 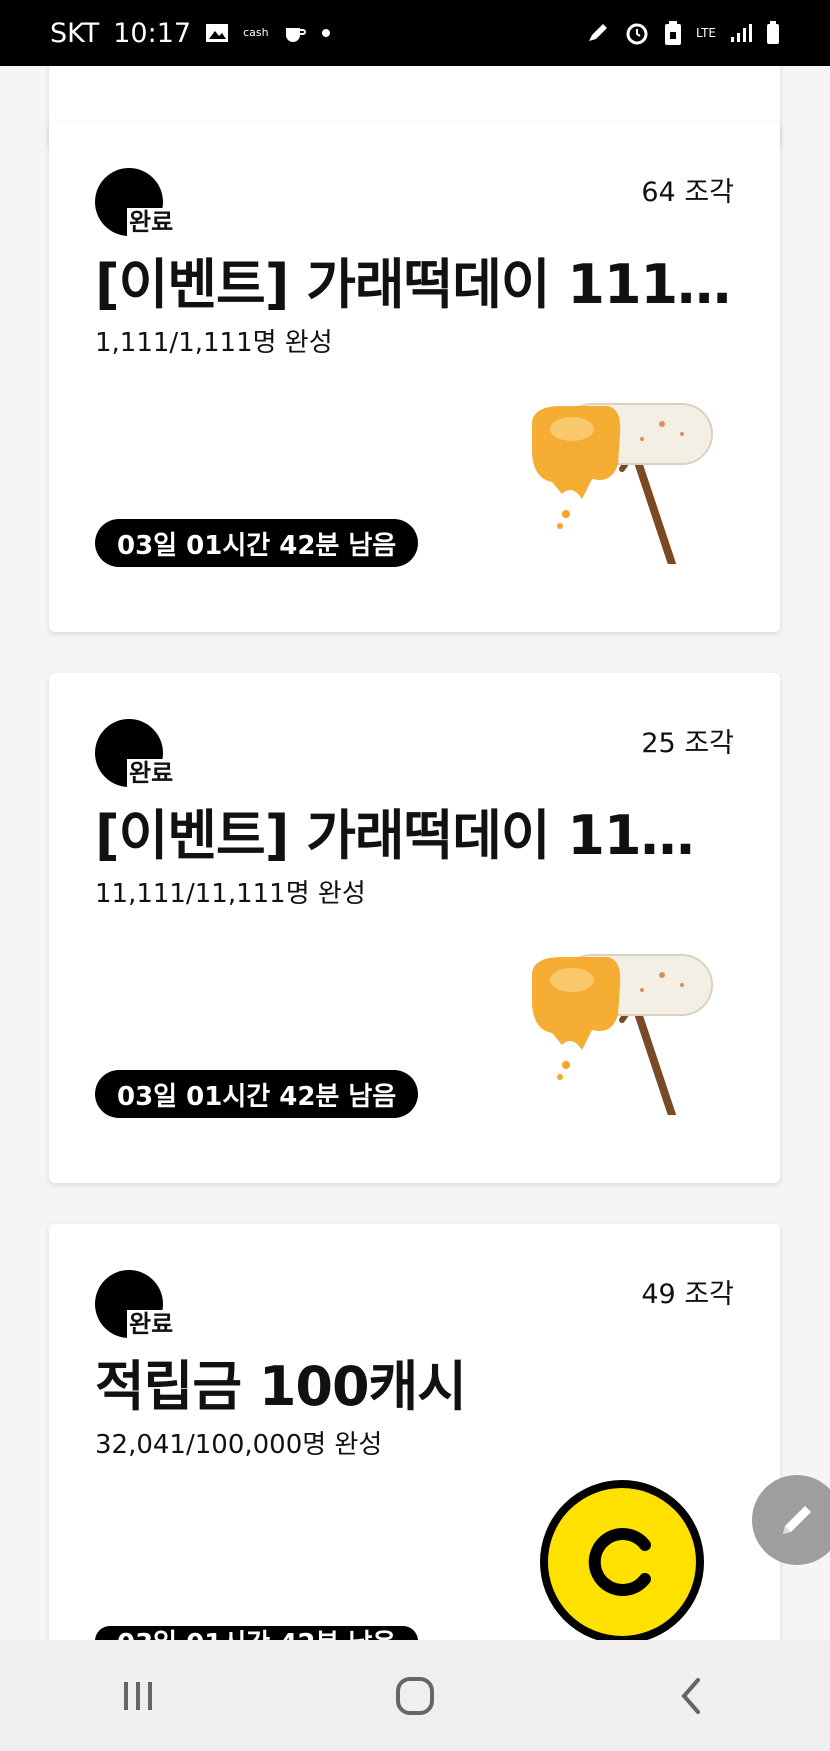 I want to click on dot-icon, so click(x=326, y=33).